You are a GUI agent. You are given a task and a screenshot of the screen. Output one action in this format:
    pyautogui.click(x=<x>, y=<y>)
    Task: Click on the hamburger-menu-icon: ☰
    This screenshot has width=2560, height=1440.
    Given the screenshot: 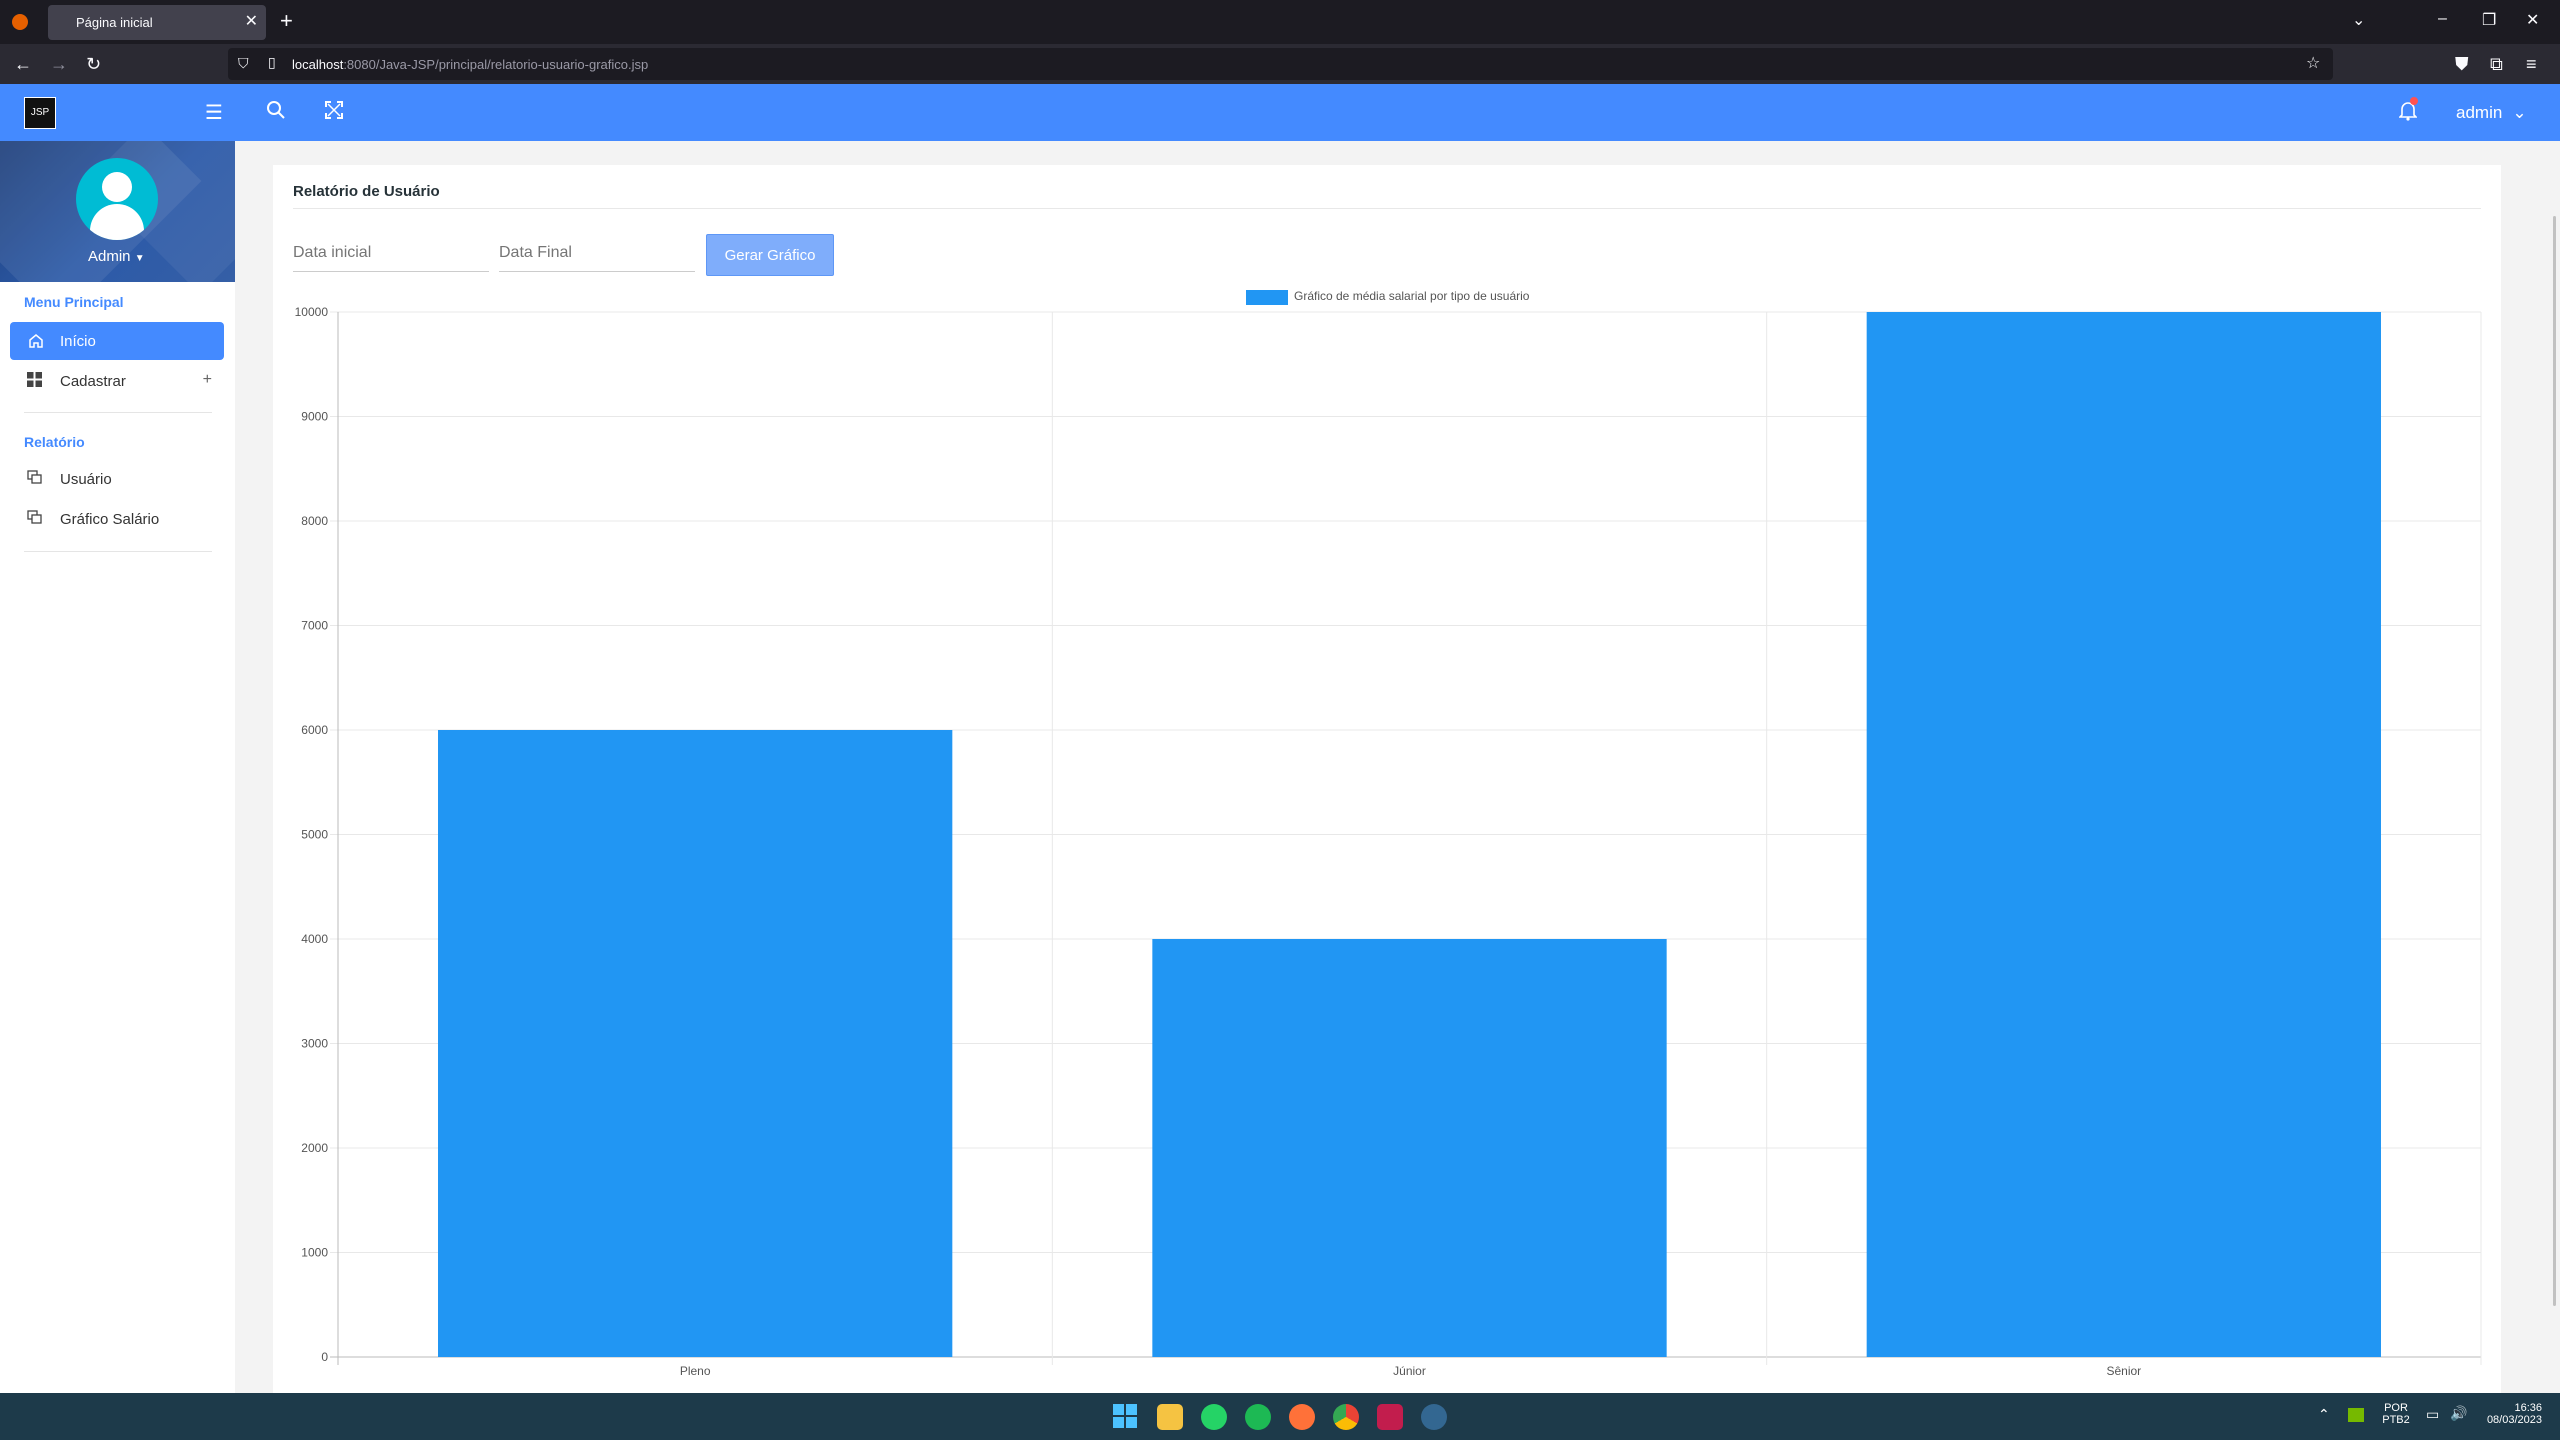 What is the action you would take?
    pyautogui.click(x=214, y=112)
    